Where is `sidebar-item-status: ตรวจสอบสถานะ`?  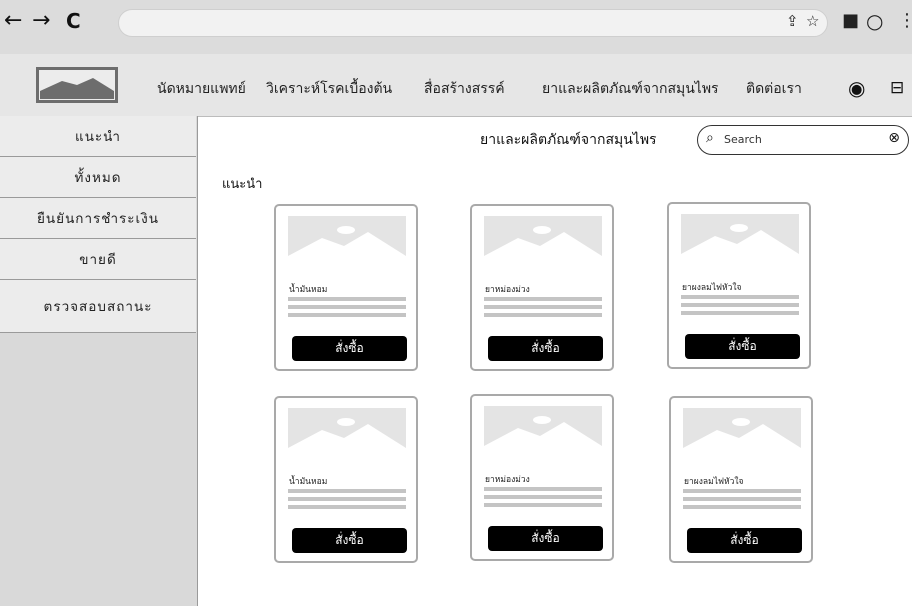
sidebar-item-status: ตรวจสอบสถานะ is located at coordinates (98, 306).